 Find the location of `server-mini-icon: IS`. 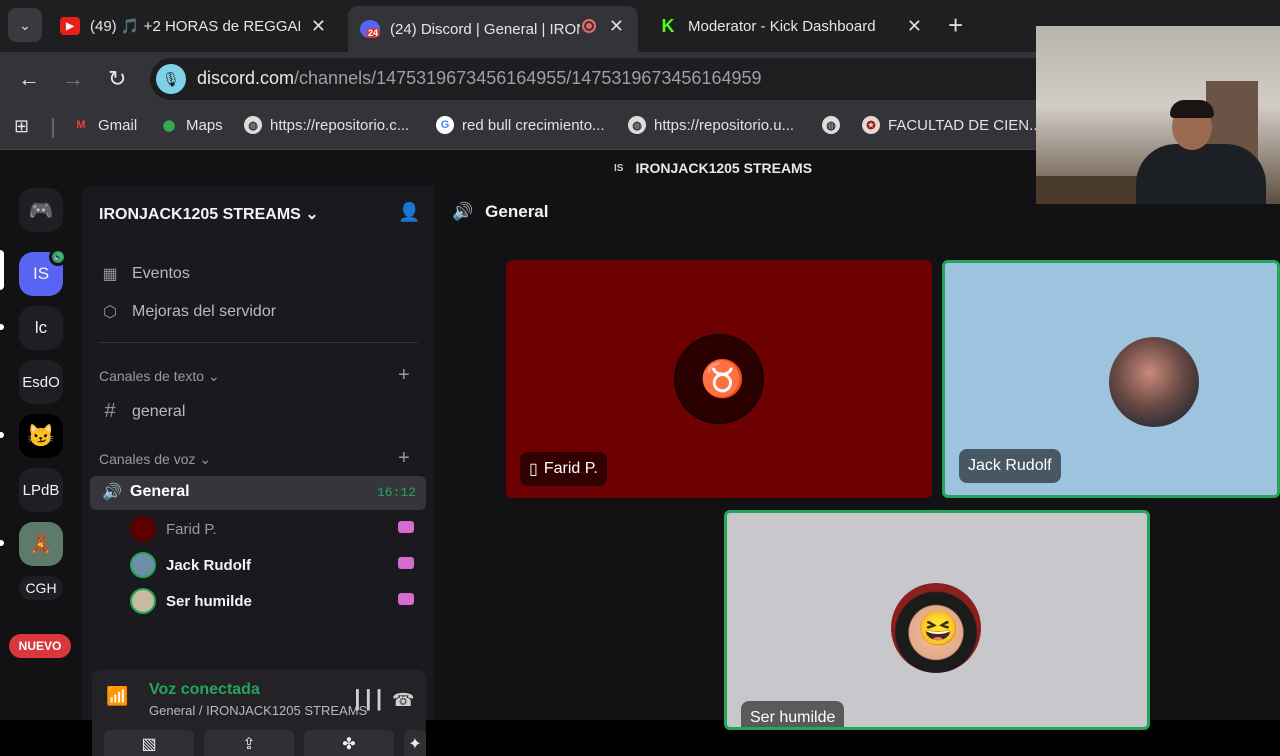

server-mini-icon: IS is located at coordinates (619, 168).